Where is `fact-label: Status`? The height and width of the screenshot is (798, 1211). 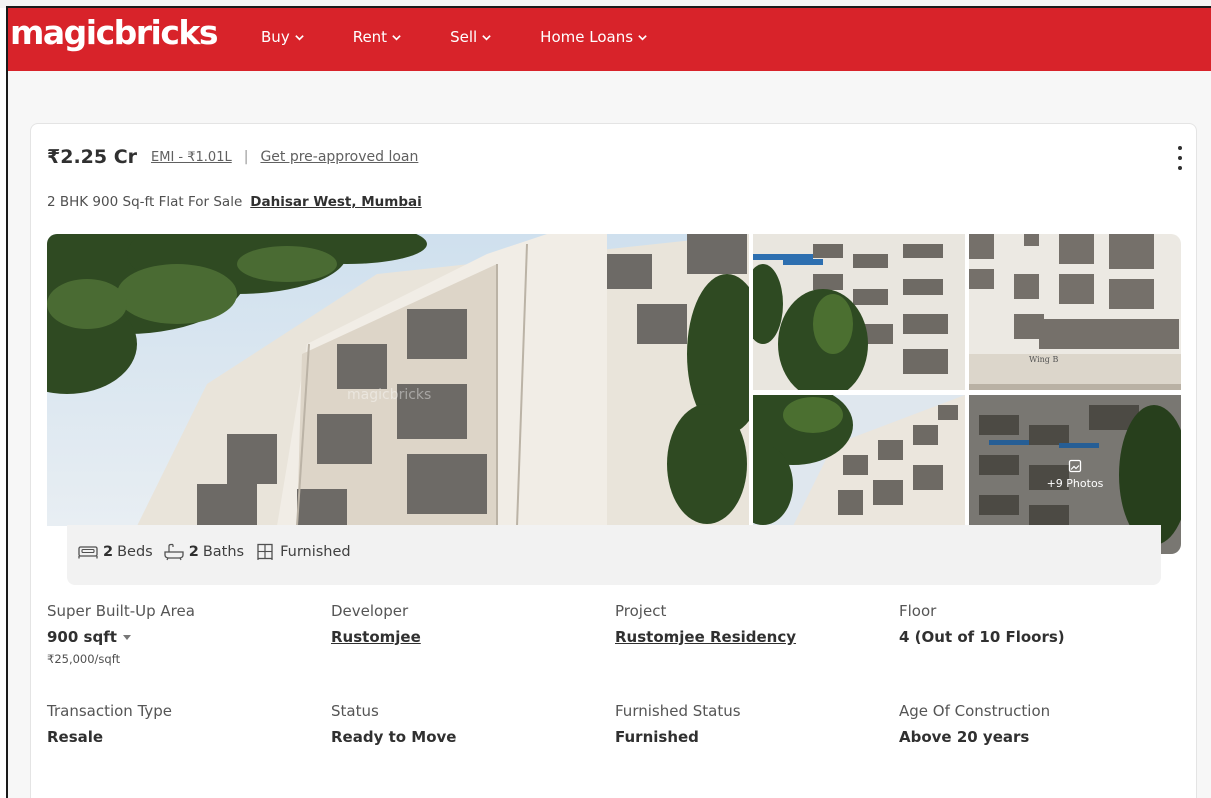
fact-label: Status is located at coordinates (355, 711).